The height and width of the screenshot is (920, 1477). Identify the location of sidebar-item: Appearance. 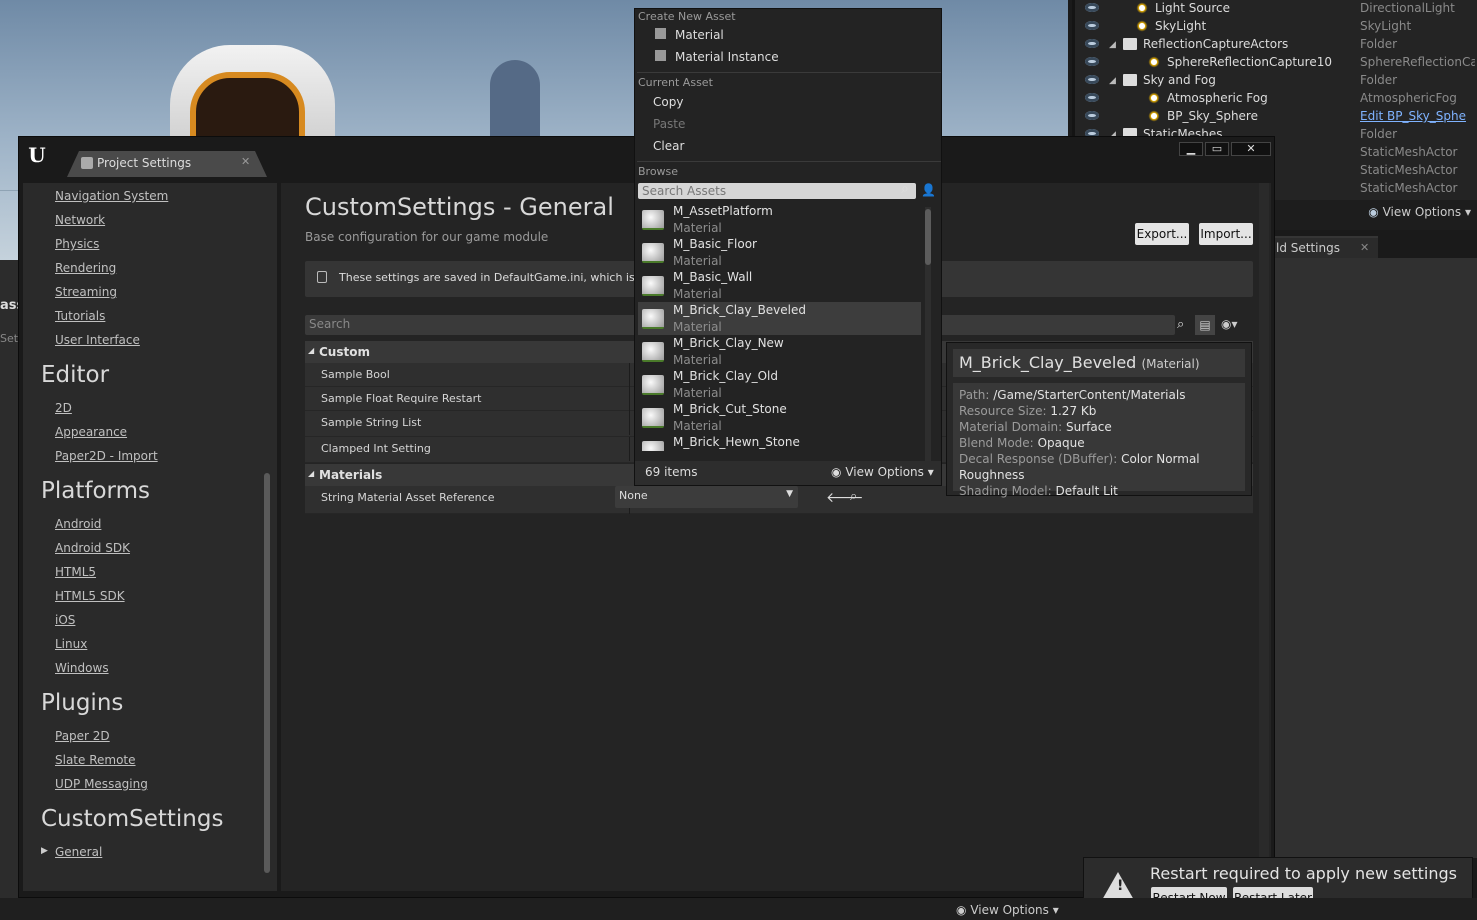
(91, 432).